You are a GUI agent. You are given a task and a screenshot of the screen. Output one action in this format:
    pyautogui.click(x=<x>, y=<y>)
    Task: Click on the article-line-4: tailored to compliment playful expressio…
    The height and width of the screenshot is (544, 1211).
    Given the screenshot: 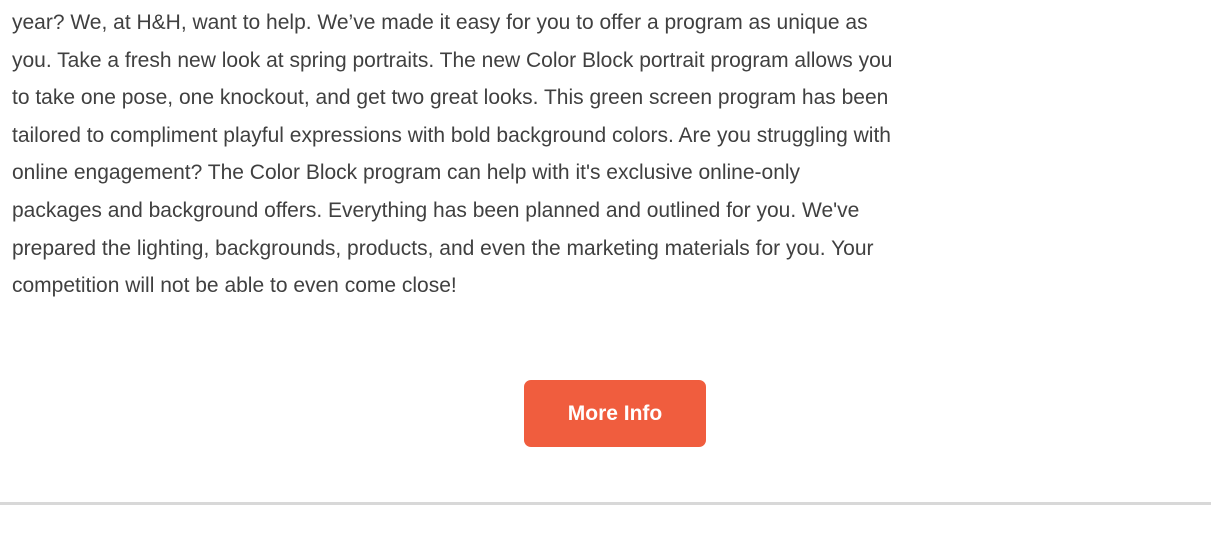 What is the action you would take?
    pyautogui.click(x=451, y=135)
    